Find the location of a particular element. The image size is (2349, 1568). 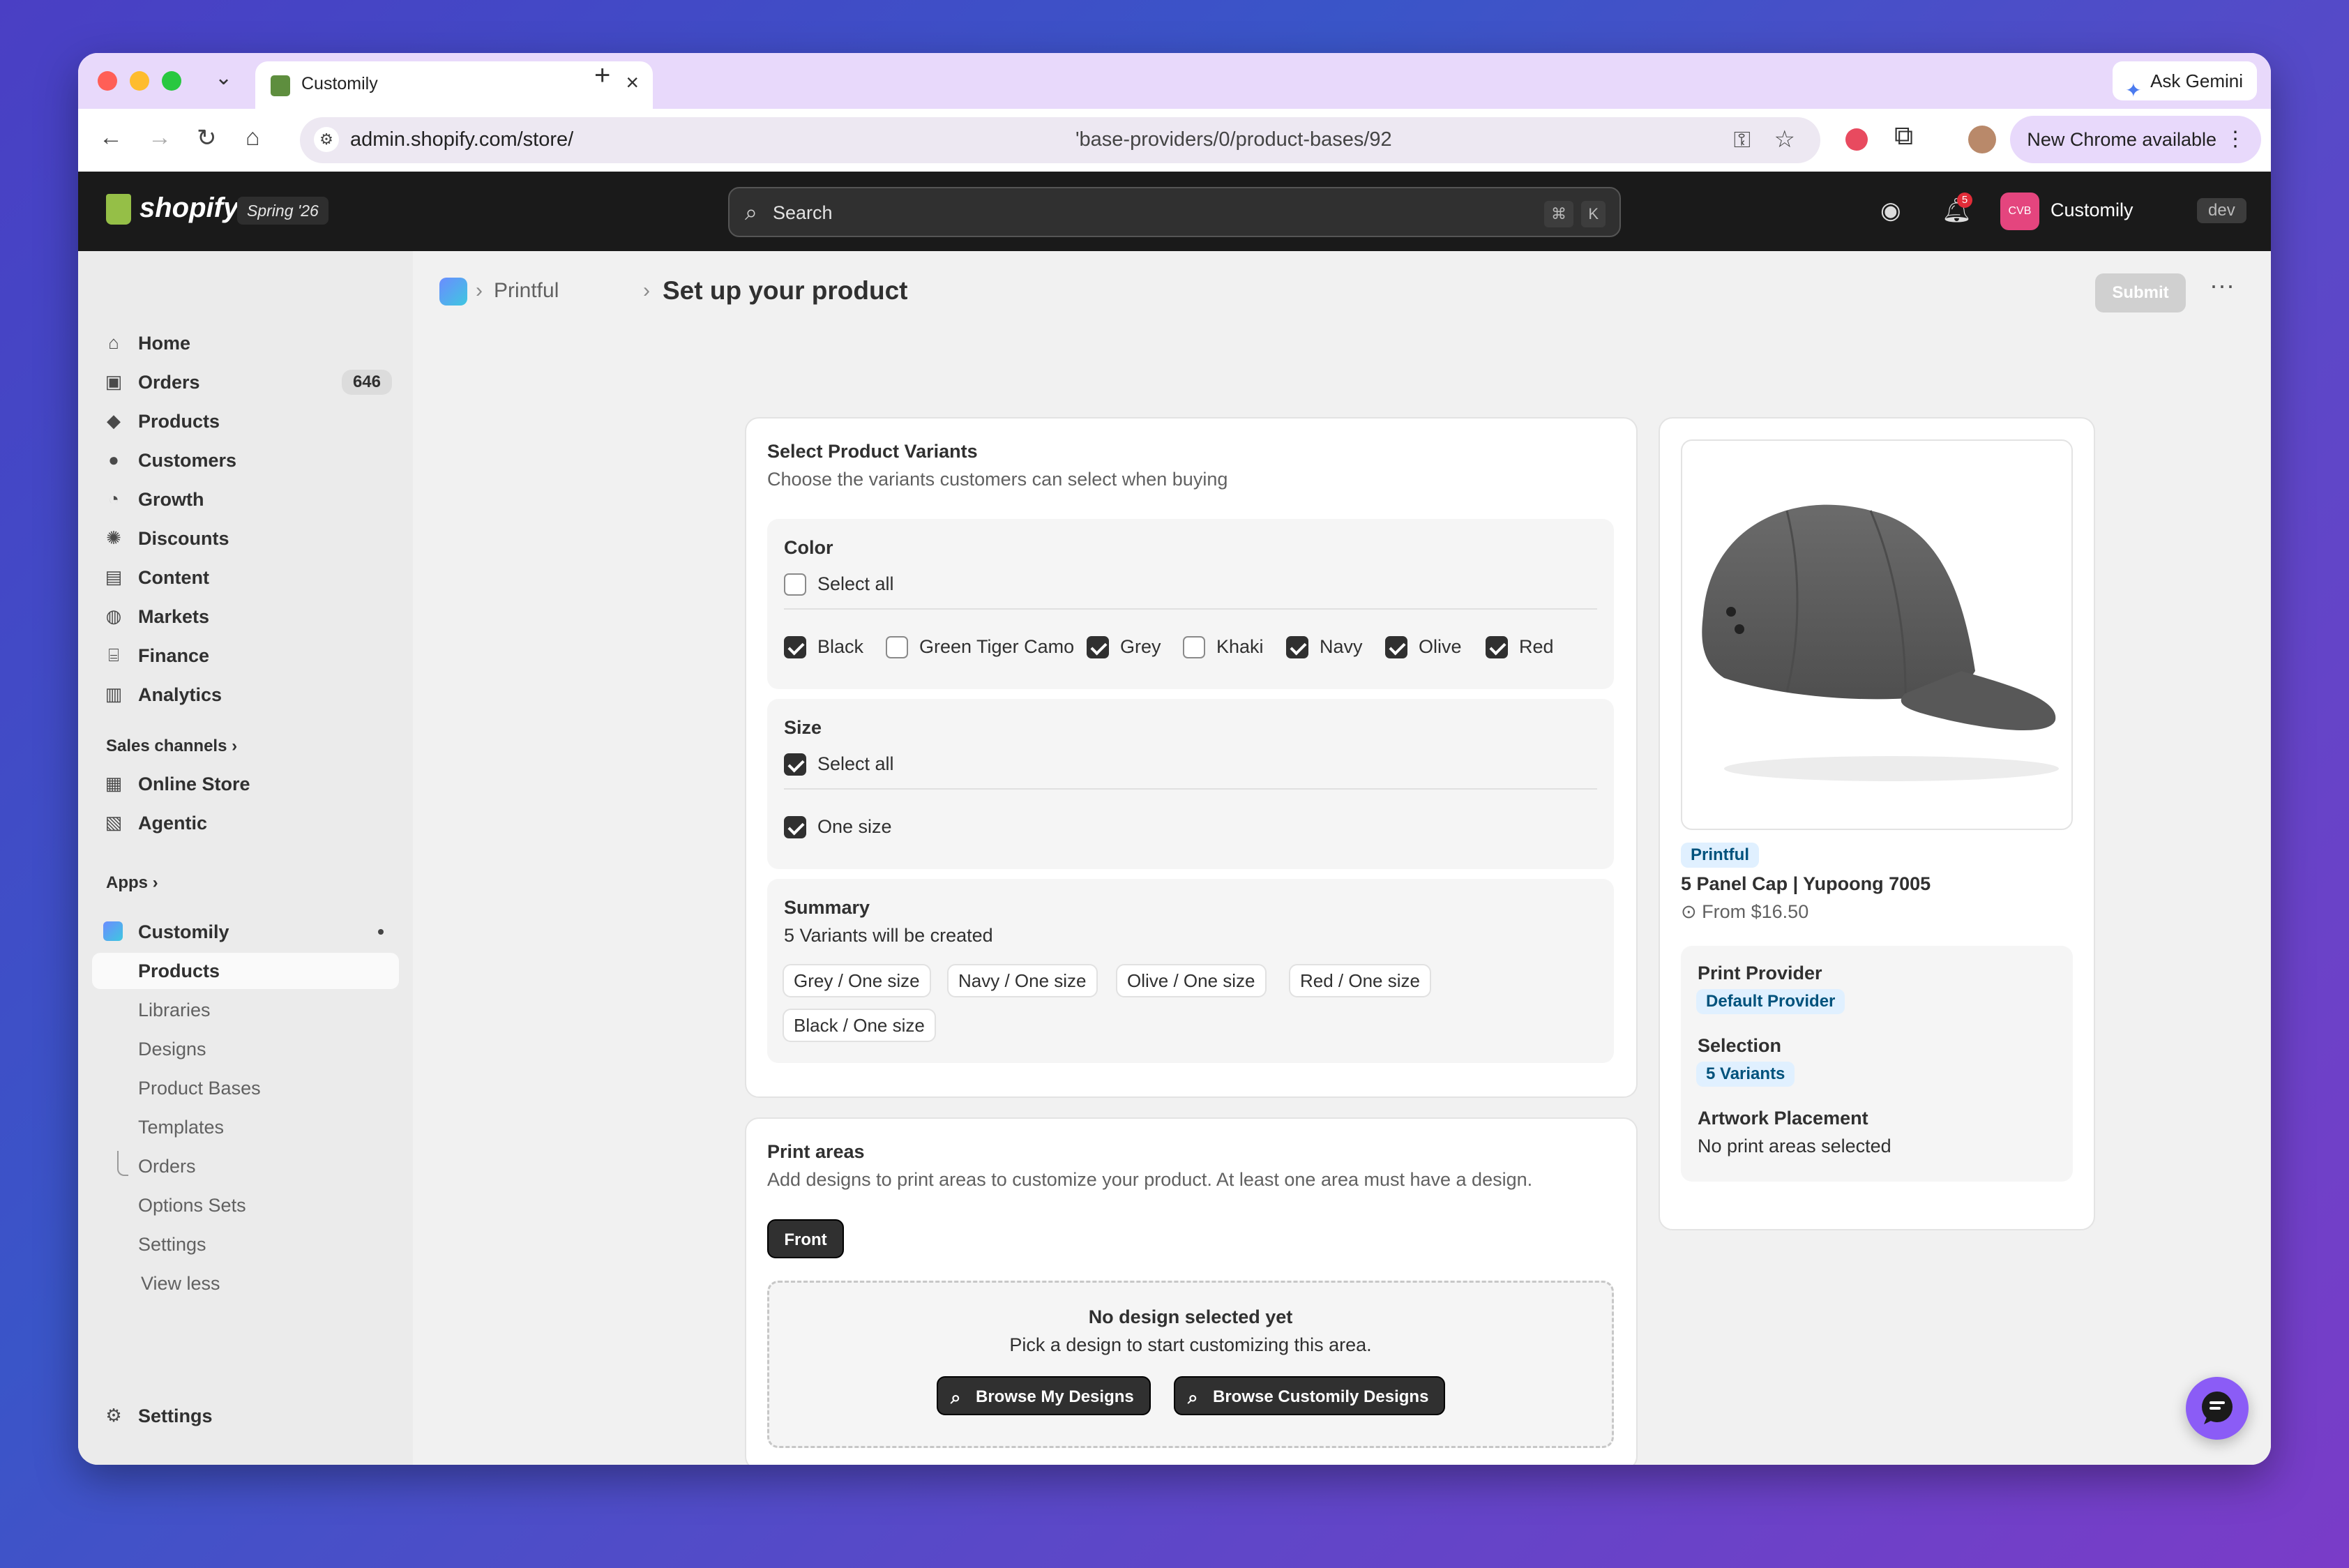

chat-bubble-icon is located at coordinates (2217, 1408).